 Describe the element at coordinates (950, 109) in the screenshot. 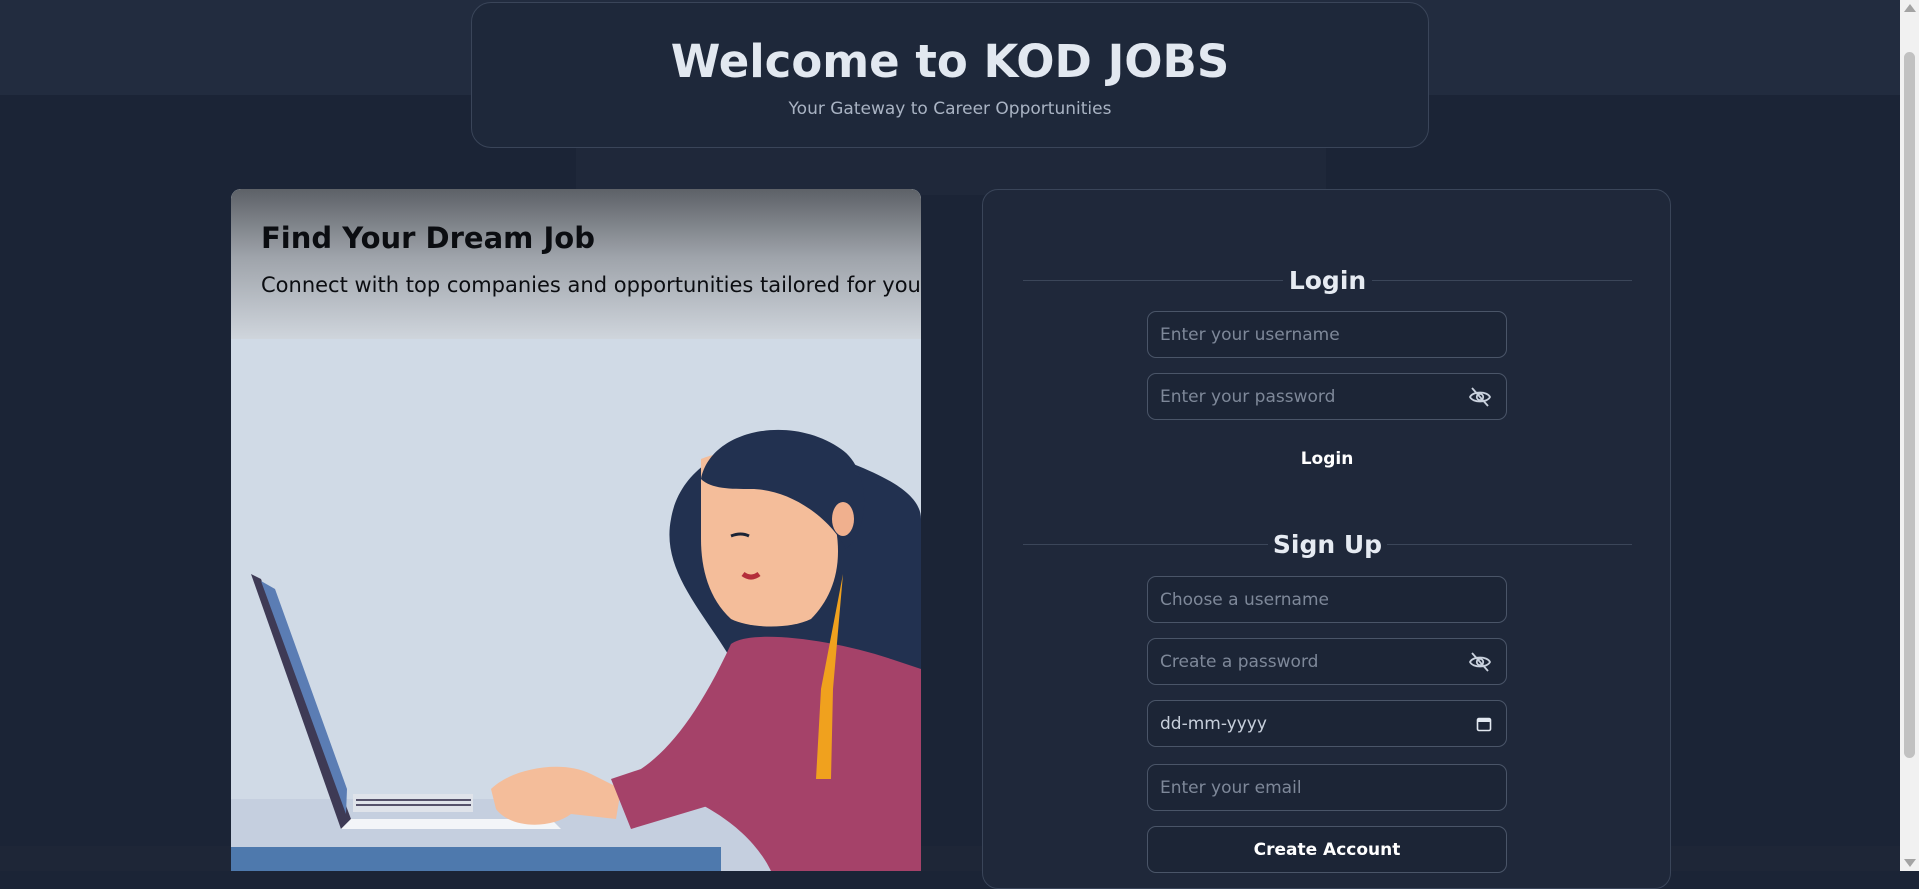

I see `page-subtitle: Your Gateway to Career Opportunities` at that location.